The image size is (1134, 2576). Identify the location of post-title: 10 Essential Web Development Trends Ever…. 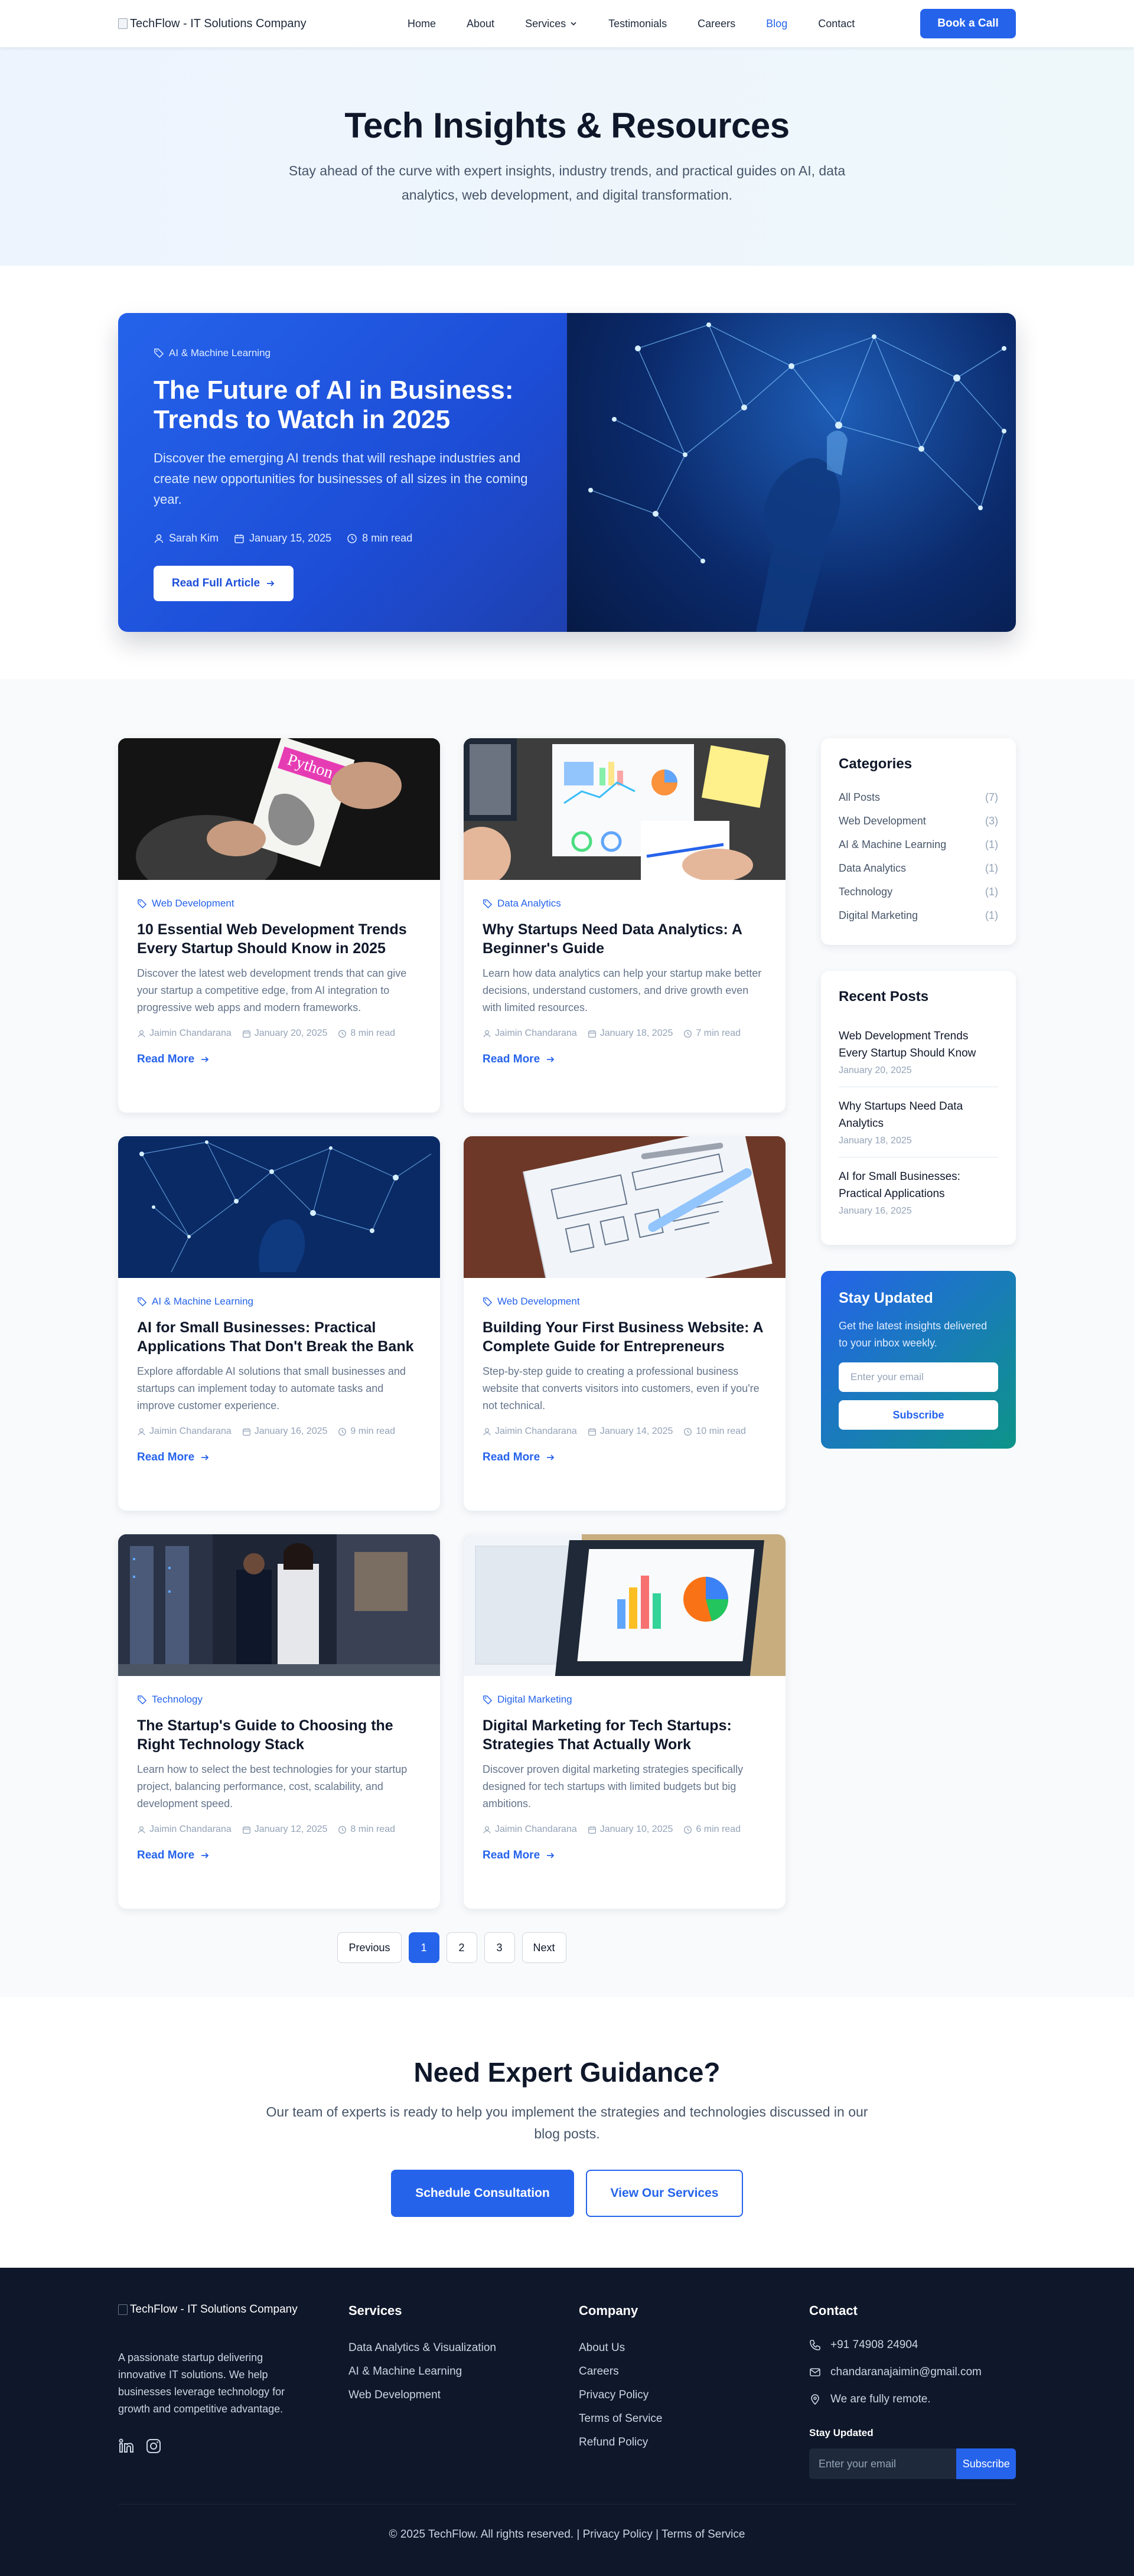
(279, 939).